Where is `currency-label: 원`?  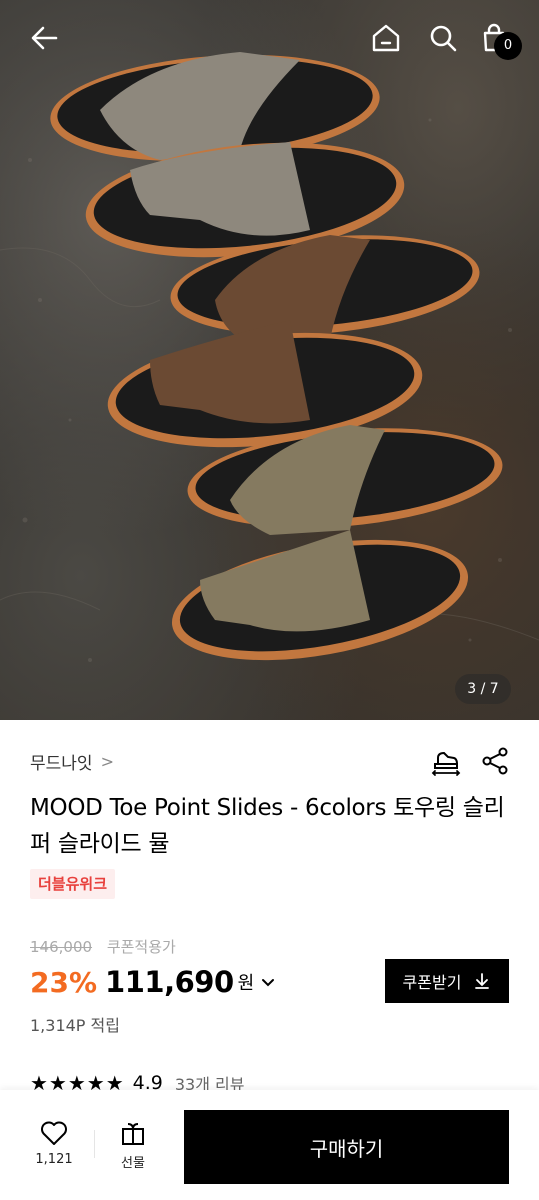 currency-label: 원 is located at coordinates (246, 983).